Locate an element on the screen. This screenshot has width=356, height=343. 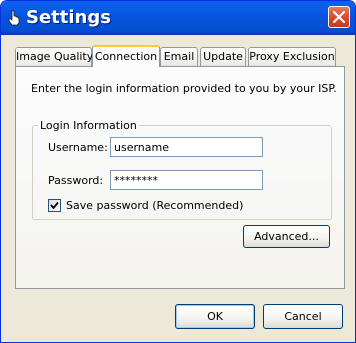
username-label: Username: is located at coordinates (78, 147).